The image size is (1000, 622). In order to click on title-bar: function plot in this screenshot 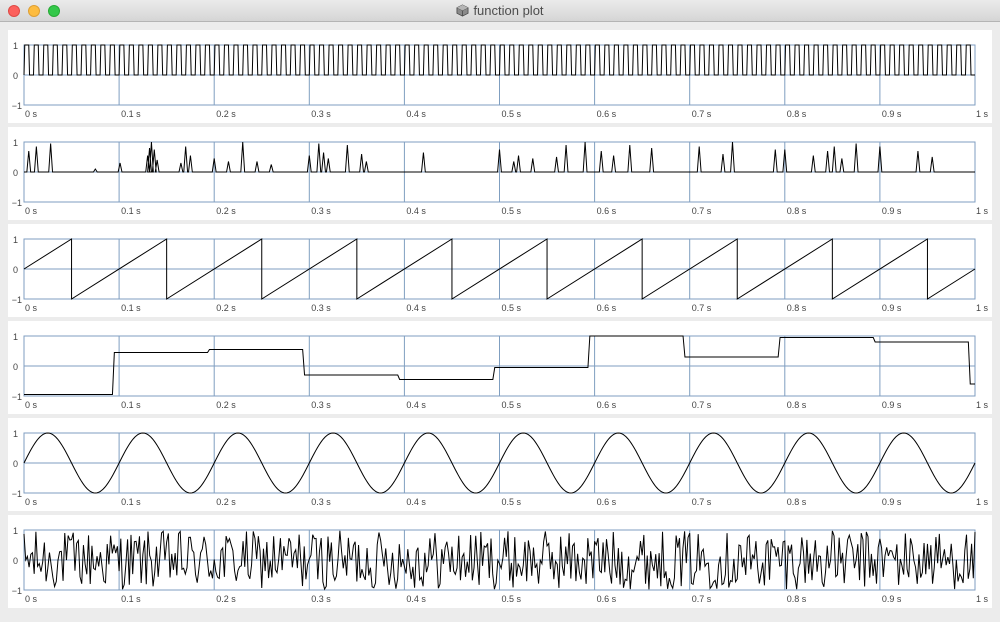, I will do `click(500, 11)`.